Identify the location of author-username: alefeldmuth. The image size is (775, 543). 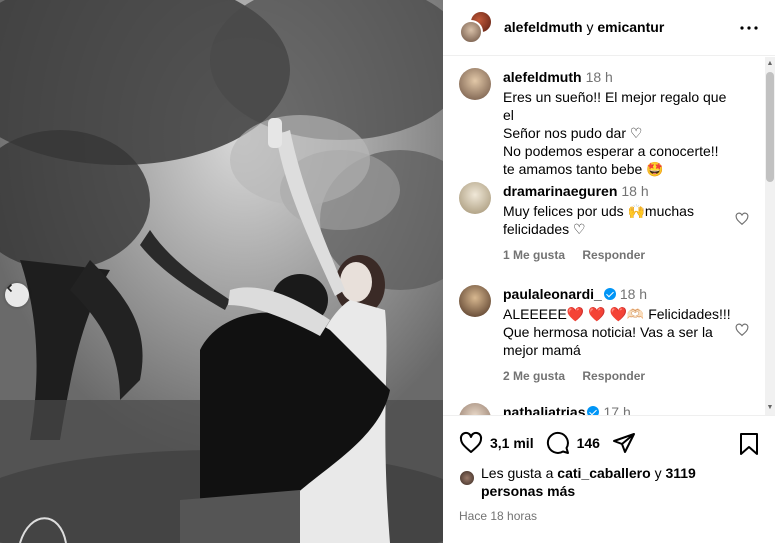
(543, 27).